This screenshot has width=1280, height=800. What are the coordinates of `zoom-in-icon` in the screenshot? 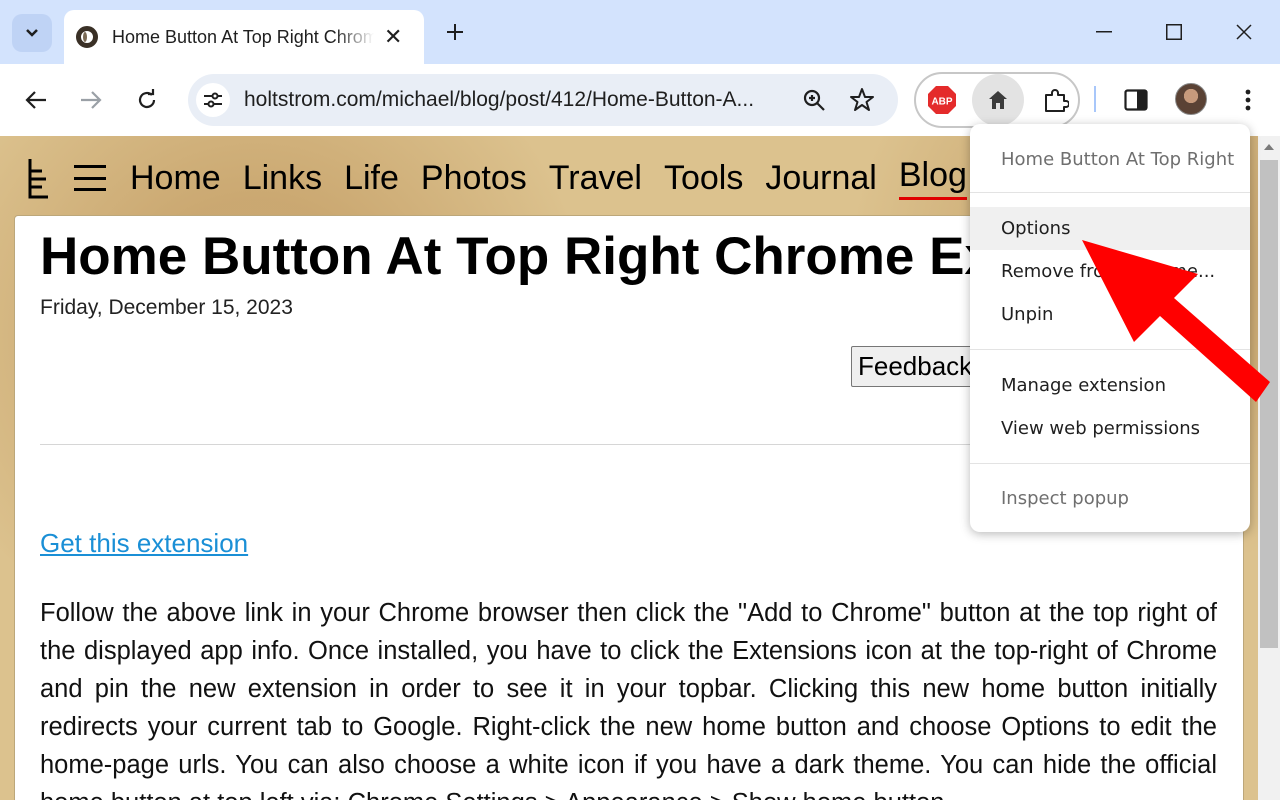 It's located at (814, 100).